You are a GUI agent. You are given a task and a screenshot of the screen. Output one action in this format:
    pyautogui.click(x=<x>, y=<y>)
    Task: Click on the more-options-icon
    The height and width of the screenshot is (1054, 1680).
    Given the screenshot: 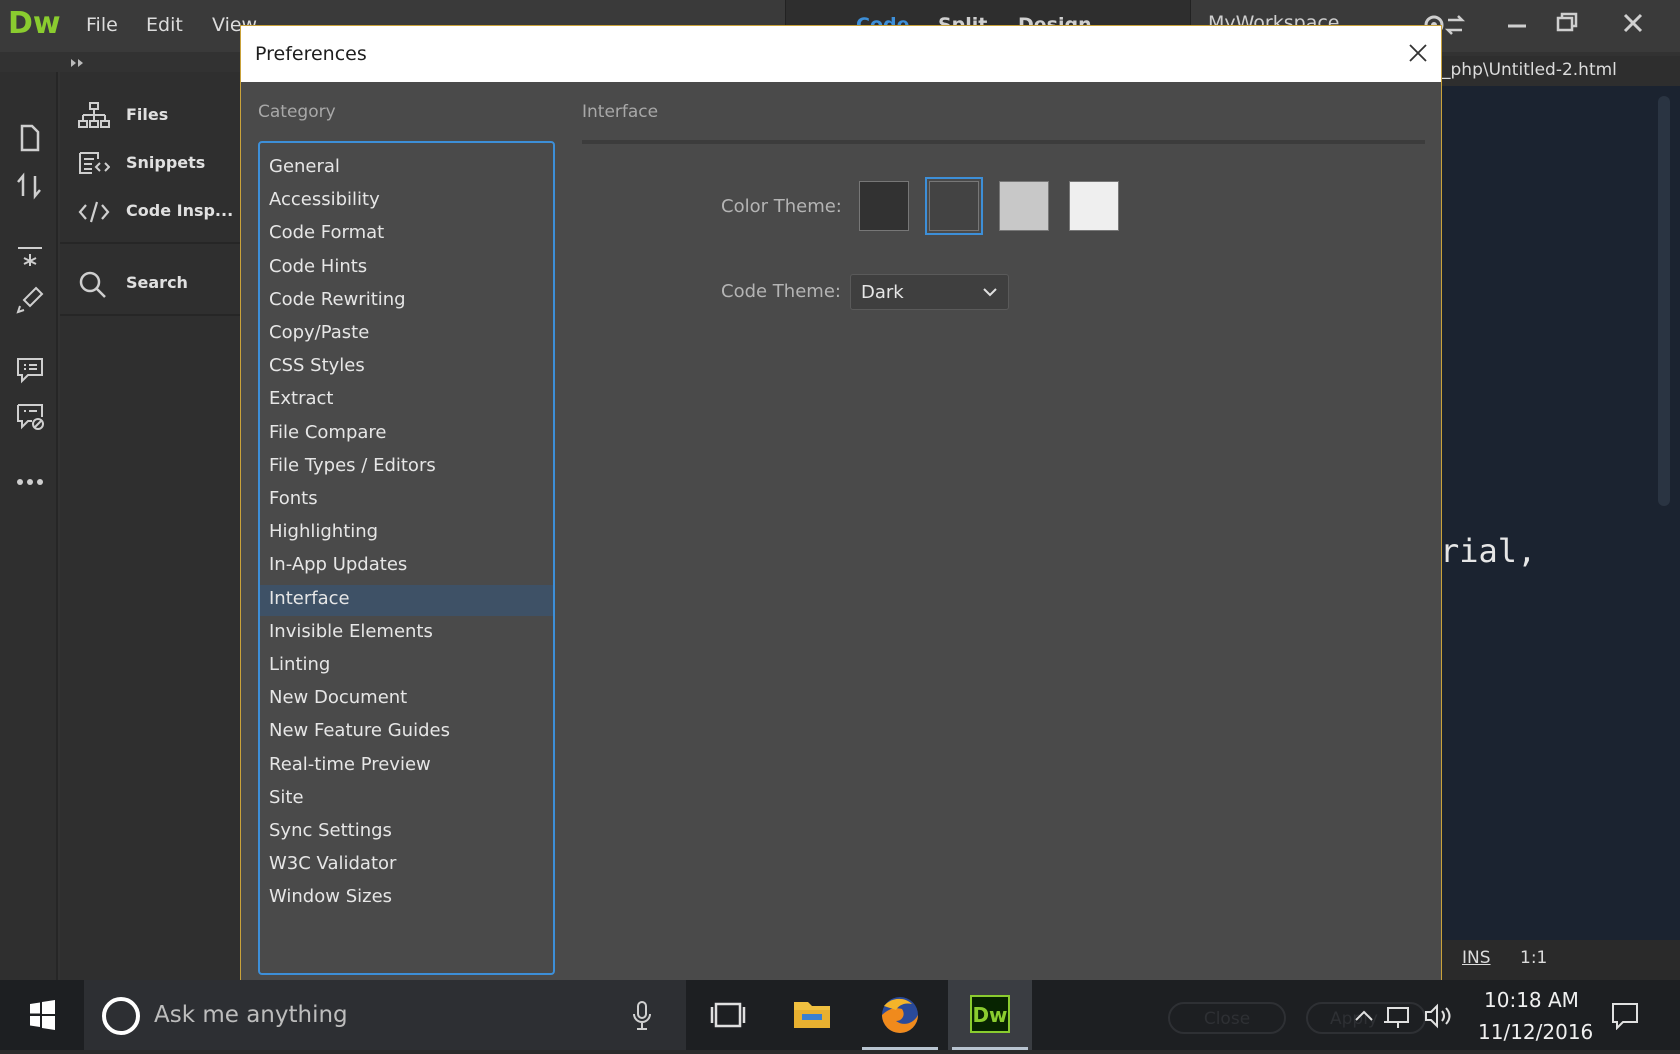 What is the action you would take?
    pyautogui.click(x=30, y=482)
    